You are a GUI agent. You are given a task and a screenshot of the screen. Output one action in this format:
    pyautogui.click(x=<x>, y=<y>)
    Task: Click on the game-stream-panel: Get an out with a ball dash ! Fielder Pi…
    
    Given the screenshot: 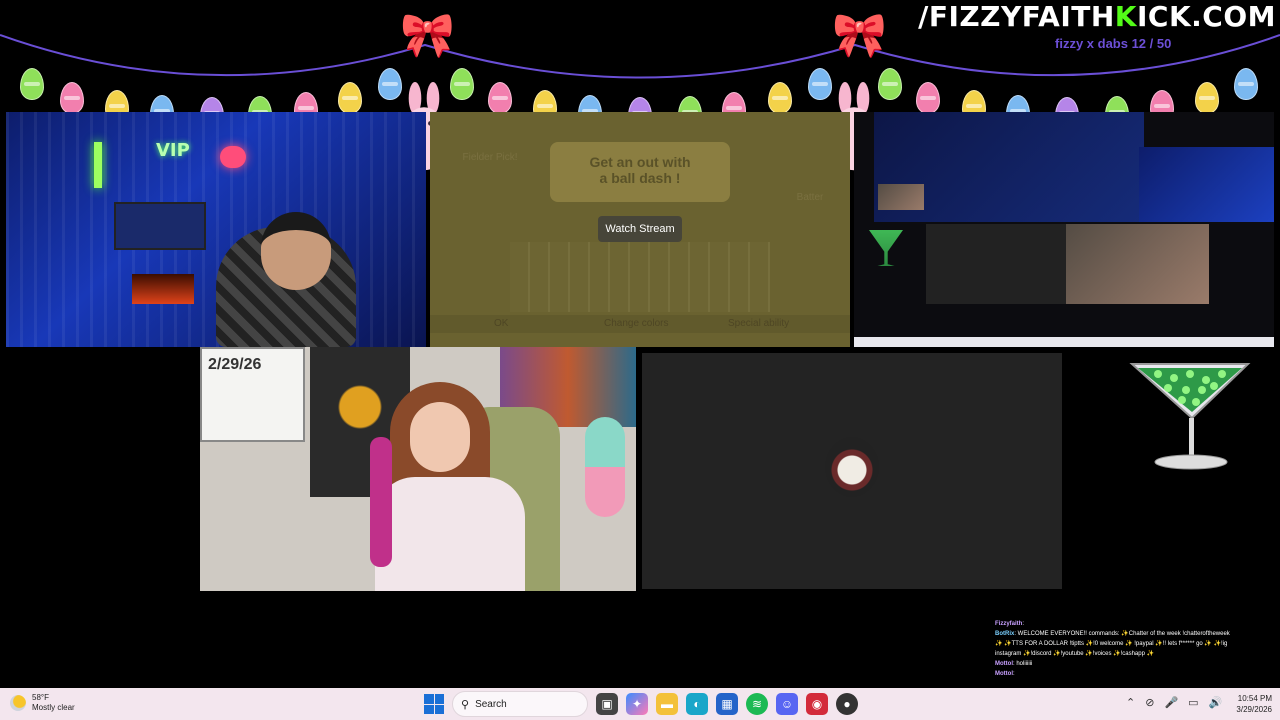 What is the action you would take?
    pyautogui.click(x=640, y=229)
    